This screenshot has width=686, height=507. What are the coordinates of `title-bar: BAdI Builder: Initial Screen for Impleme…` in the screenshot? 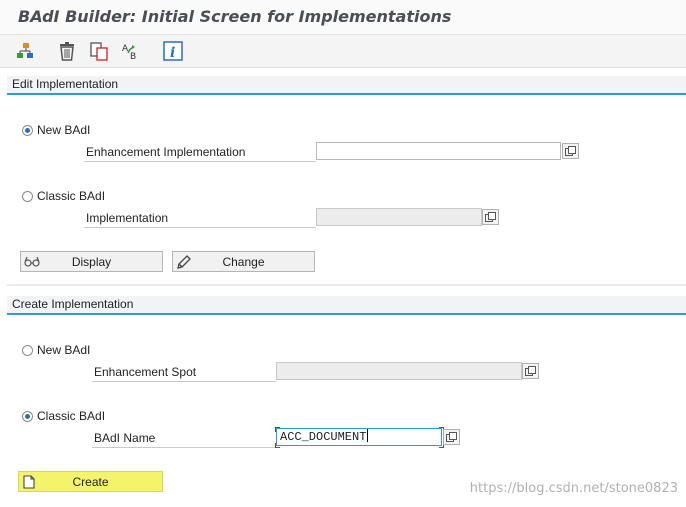 It's located at (343, 17).